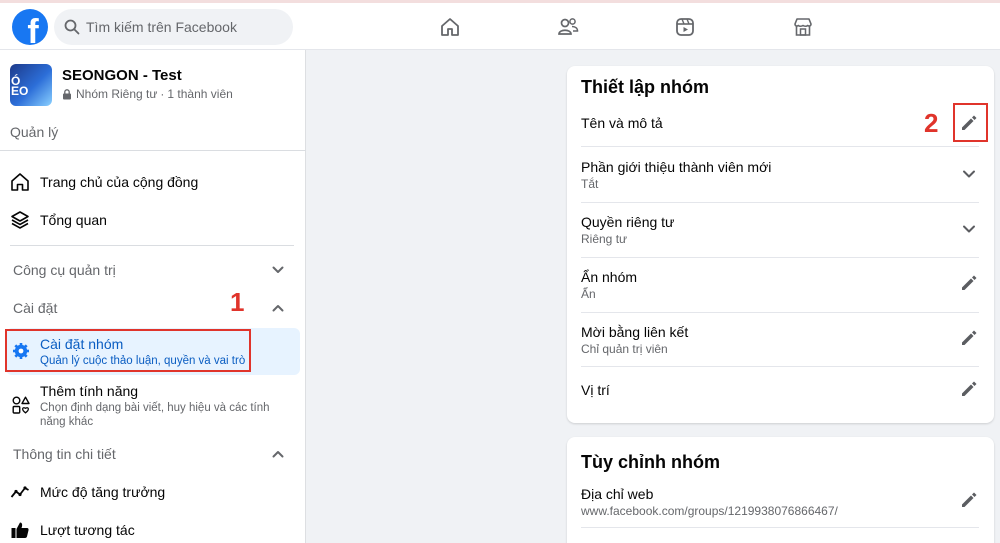 The width and height of the screenshot is (1000, 543). Describe the element at coordinates (200, 94) in the screenshot. I see `group-members: 1 thành viên` at that location.